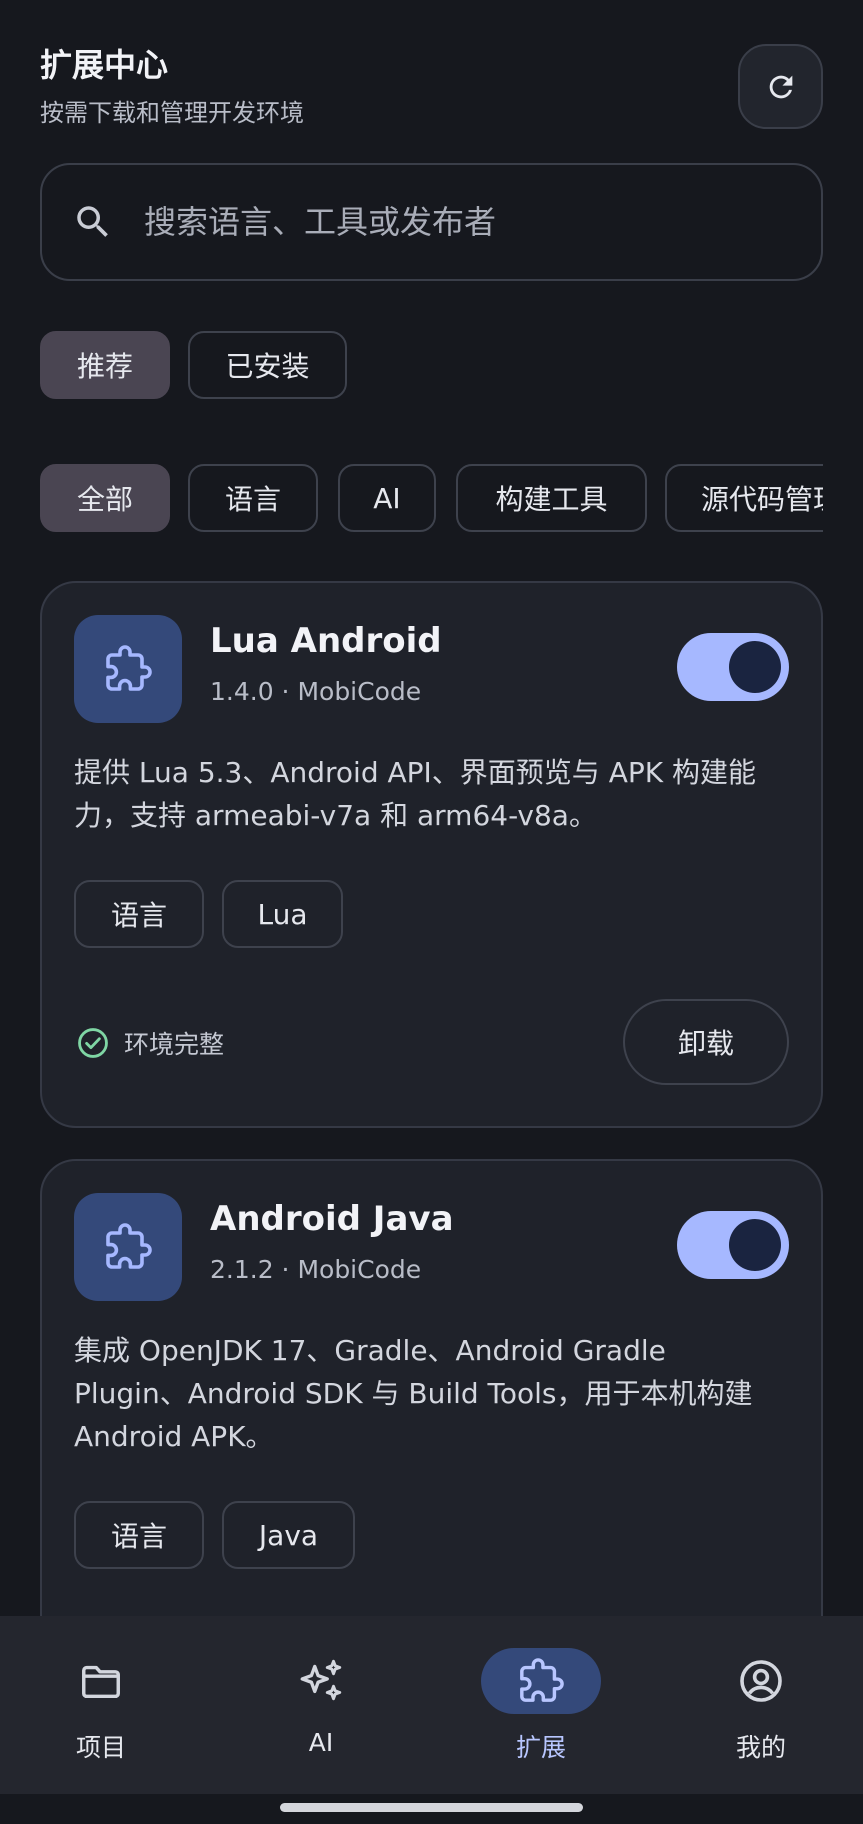 The height and width of the screenshot is (1824, 863). I want to click on extension-tag: Java, so click(288, 1535).